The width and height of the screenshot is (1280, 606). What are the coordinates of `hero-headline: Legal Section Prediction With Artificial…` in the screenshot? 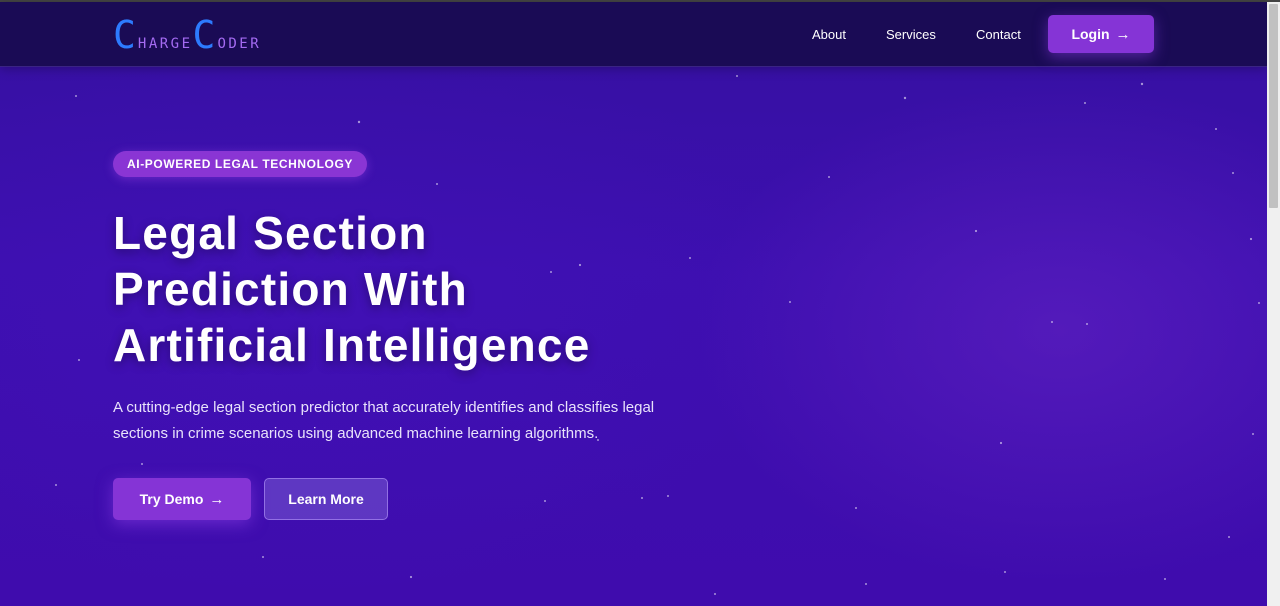 It's located at (352, 289).